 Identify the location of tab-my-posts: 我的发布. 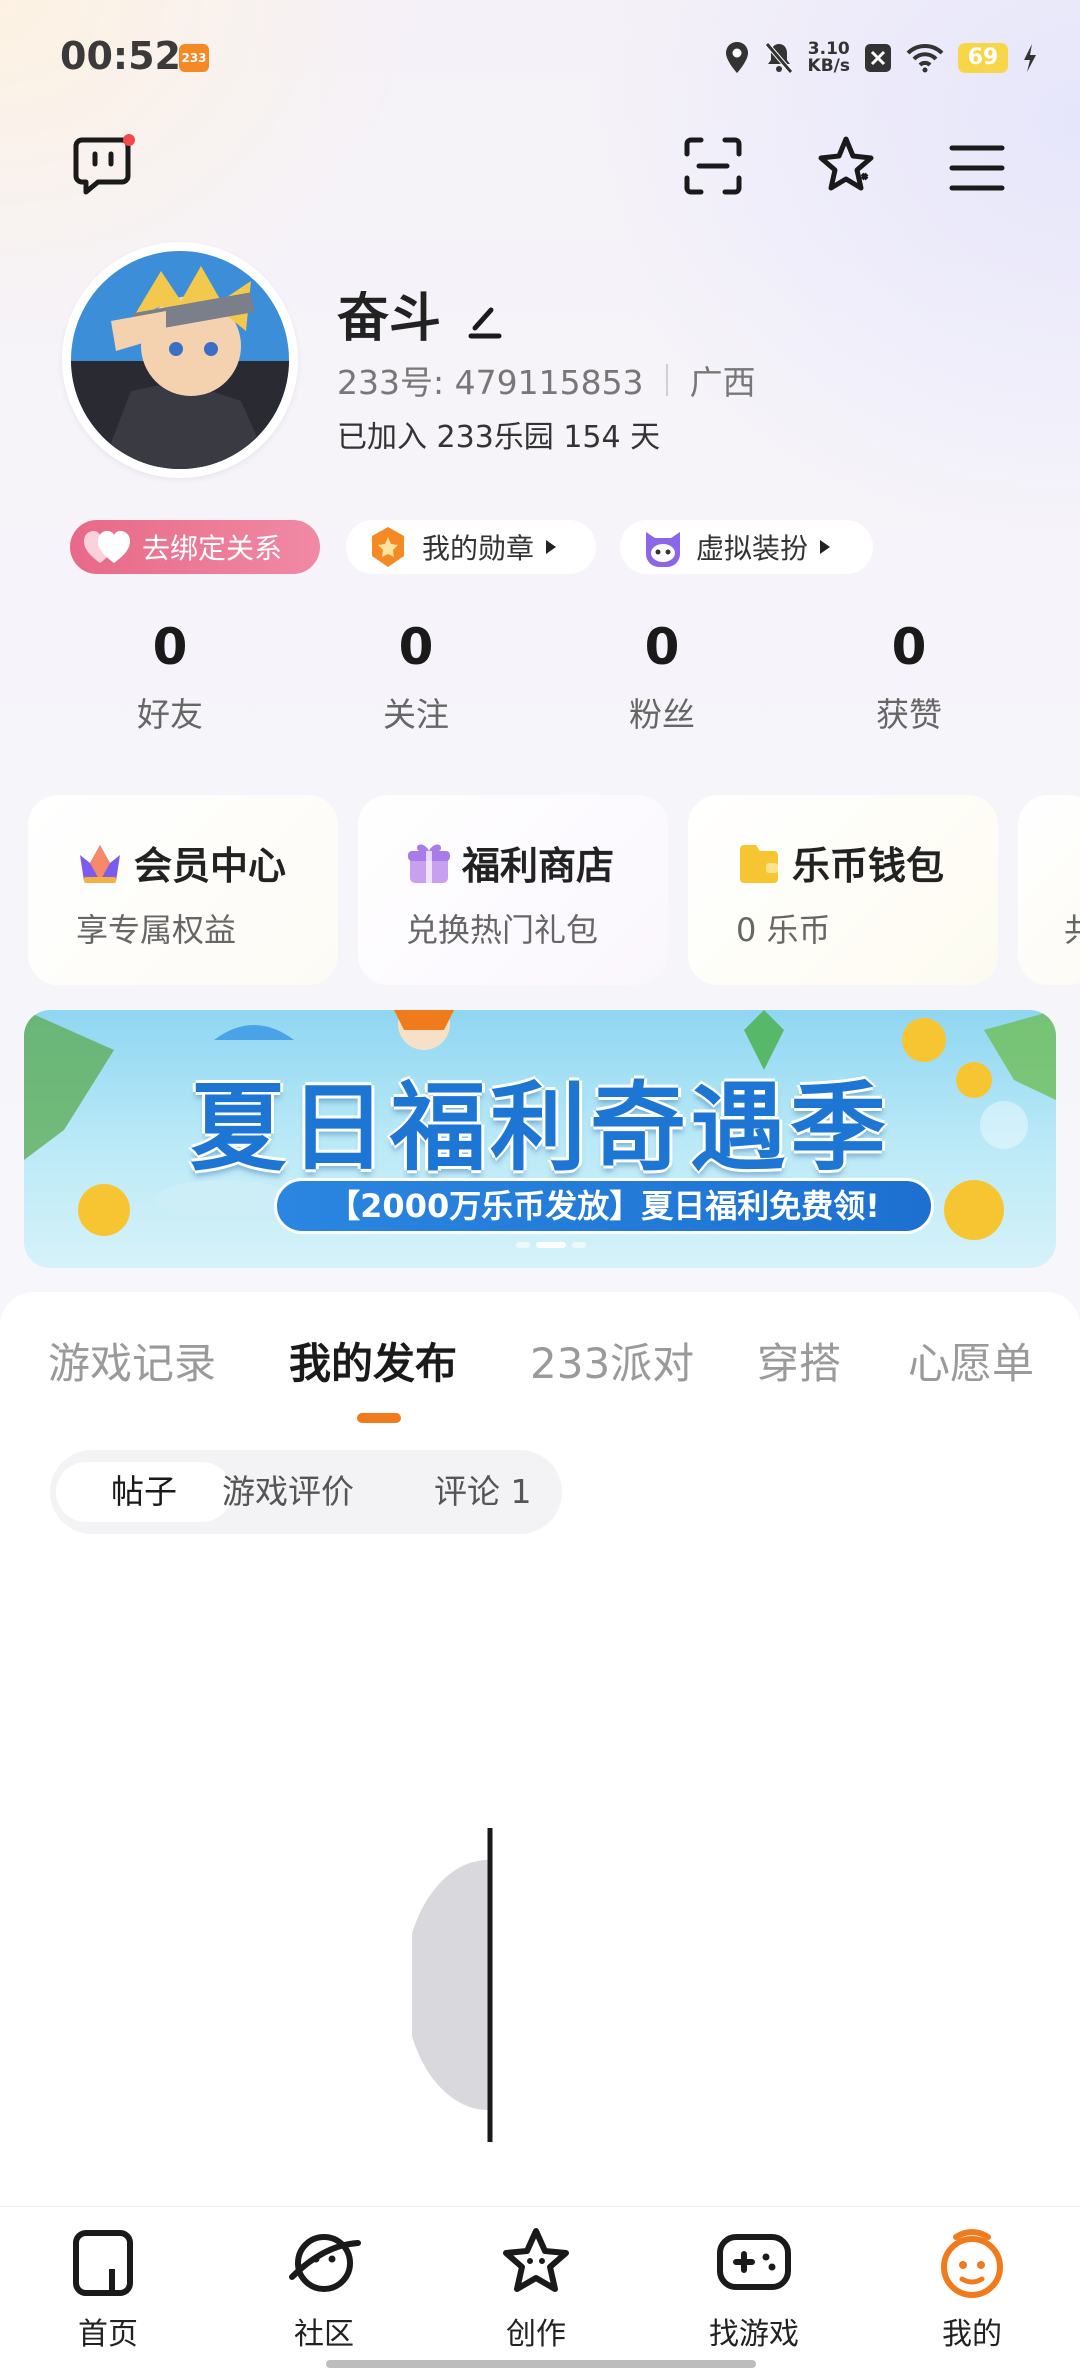
(373, 1360).